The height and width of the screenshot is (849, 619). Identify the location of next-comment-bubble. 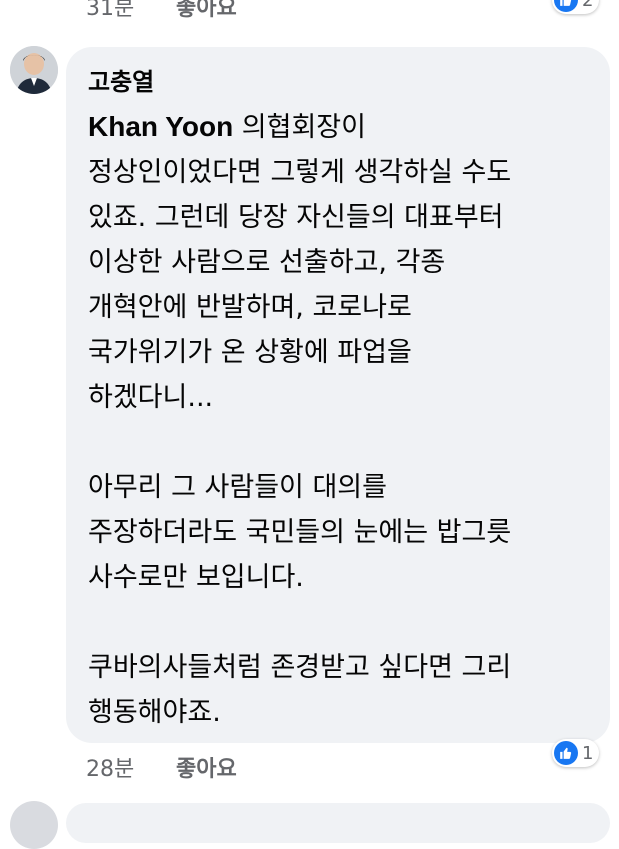
(338, 823).